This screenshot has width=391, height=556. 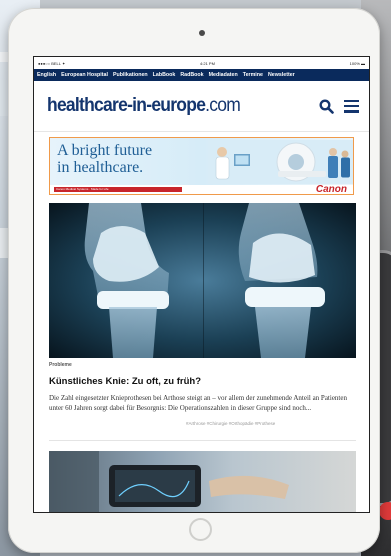 What do you see at coordinates (200, 529) in the screenshot?
I see `home-button` at bounding box center [200, 529].